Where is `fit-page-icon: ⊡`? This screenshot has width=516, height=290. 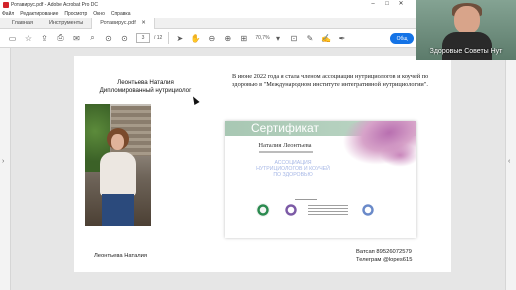 fit-page-icon: ⊡ is located at coordinates (294, 38).